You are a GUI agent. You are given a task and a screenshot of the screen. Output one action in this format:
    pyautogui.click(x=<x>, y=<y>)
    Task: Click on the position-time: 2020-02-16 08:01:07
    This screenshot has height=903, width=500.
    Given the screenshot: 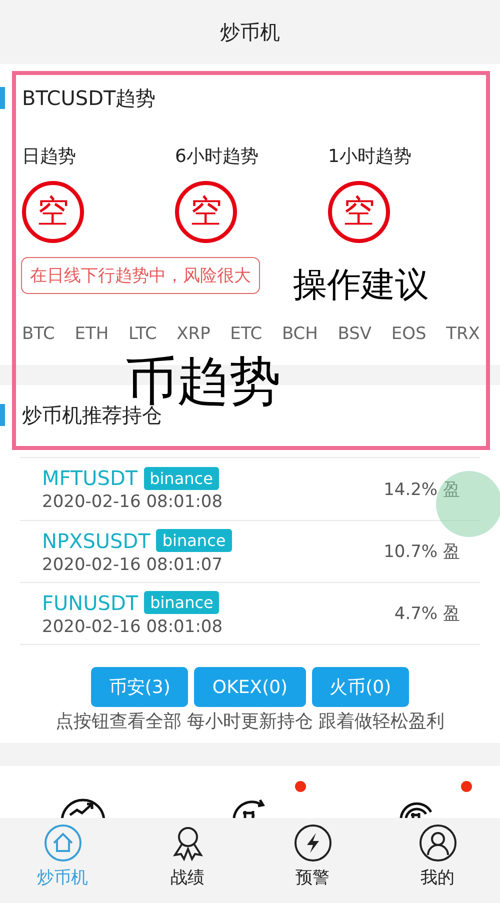 What is the action you would take?
    pyautogui.click(x=133, y=564)
    